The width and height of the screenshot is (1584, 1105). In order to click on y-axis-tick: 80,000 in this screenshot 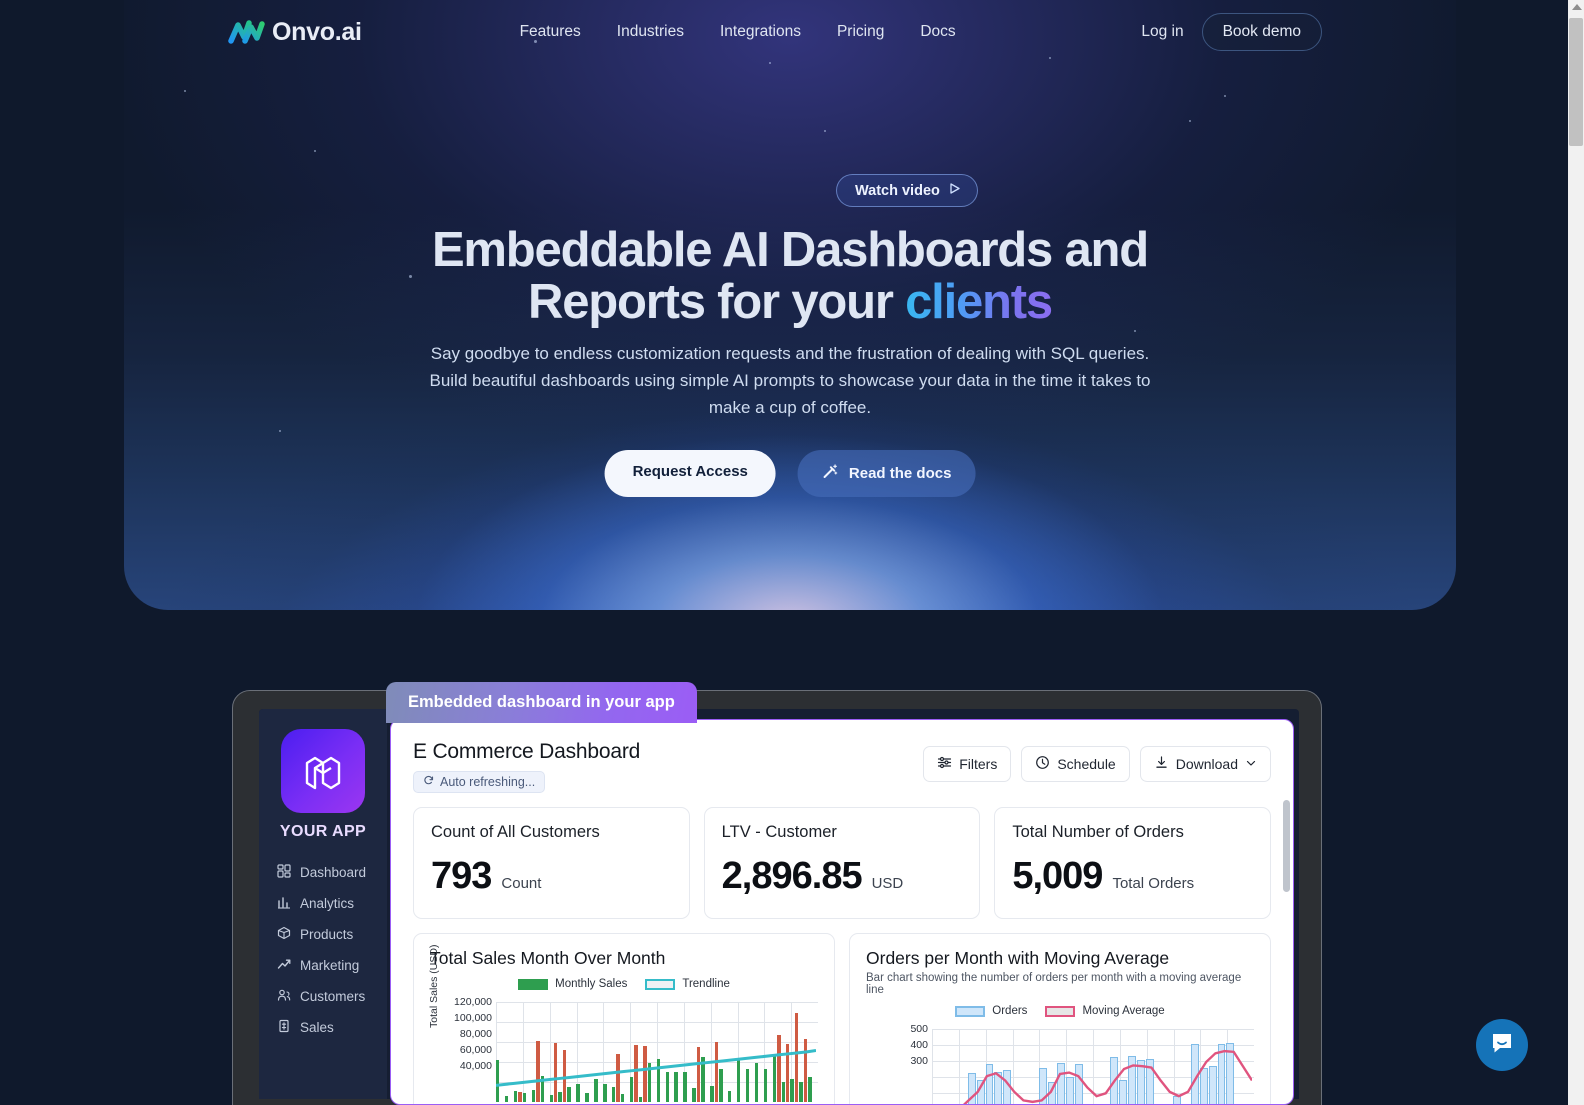, I will do `click(475, 1034)`.